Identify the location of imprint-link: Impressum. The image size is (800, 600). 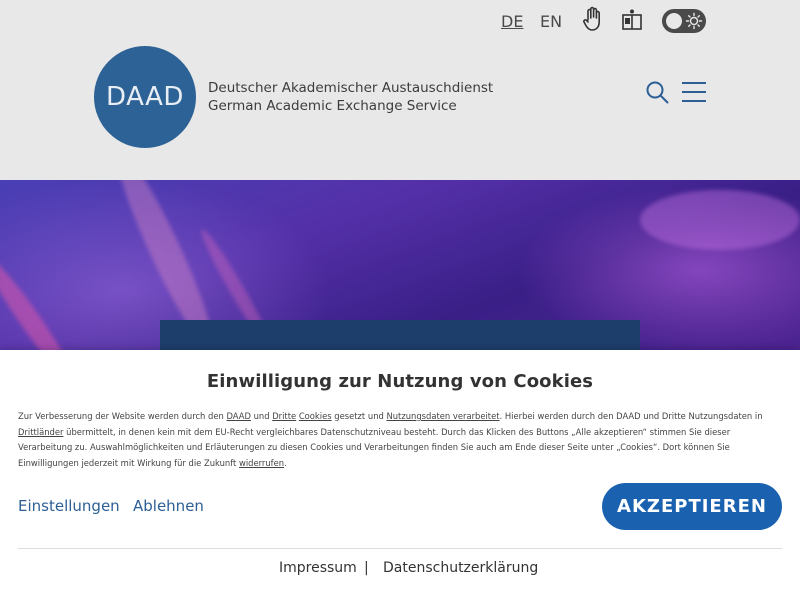
(318, 568).